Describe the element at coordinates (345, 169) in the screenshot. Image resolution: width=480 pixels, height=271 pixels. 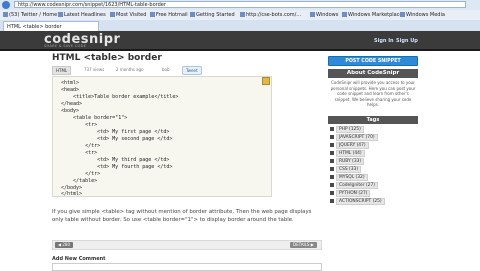
I see `tag-item: CSS (33)` at that location.